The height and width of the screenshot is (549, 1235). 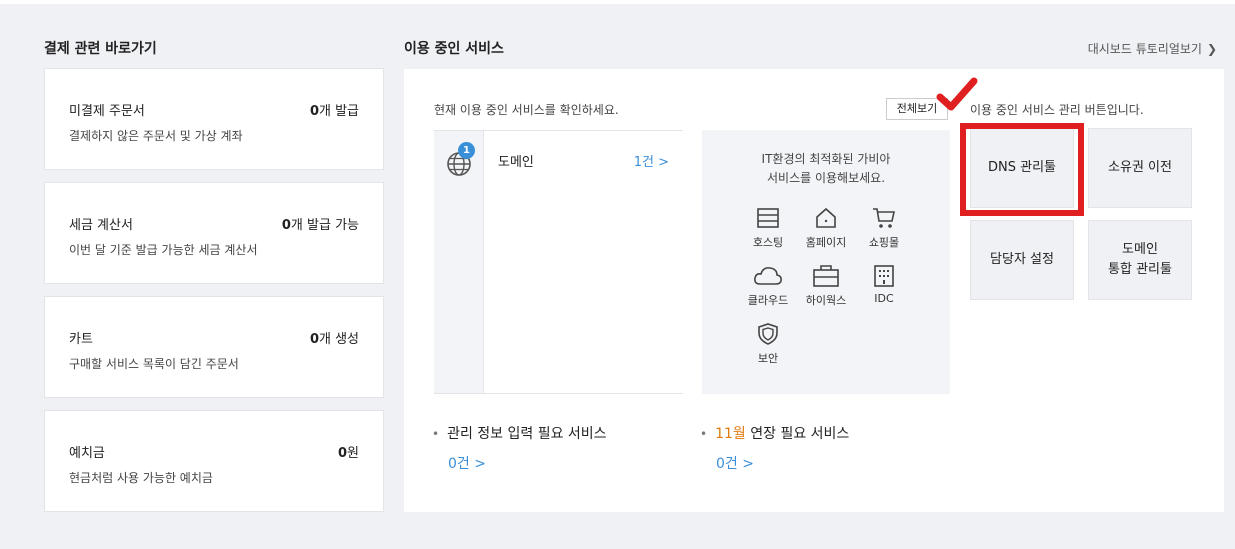 What do you see at coordinates (526, 110) in the screenshot?
I see `services-intro: 현재 이용 중인 서비스를 확인하세요.` at bounding box center [526, 110].